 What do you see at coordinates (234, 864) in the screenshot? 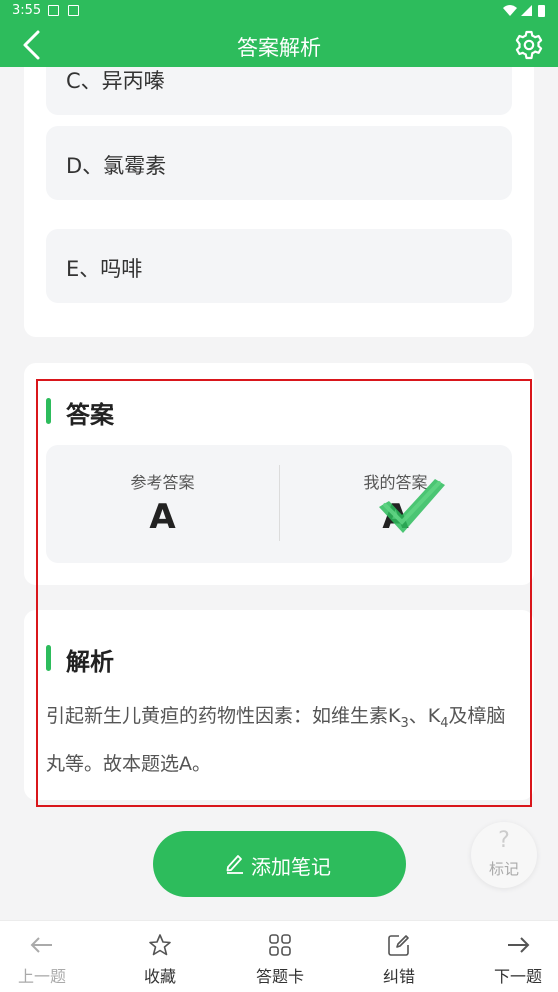
I see `pencil-icon` at bounding box center [234, 864].